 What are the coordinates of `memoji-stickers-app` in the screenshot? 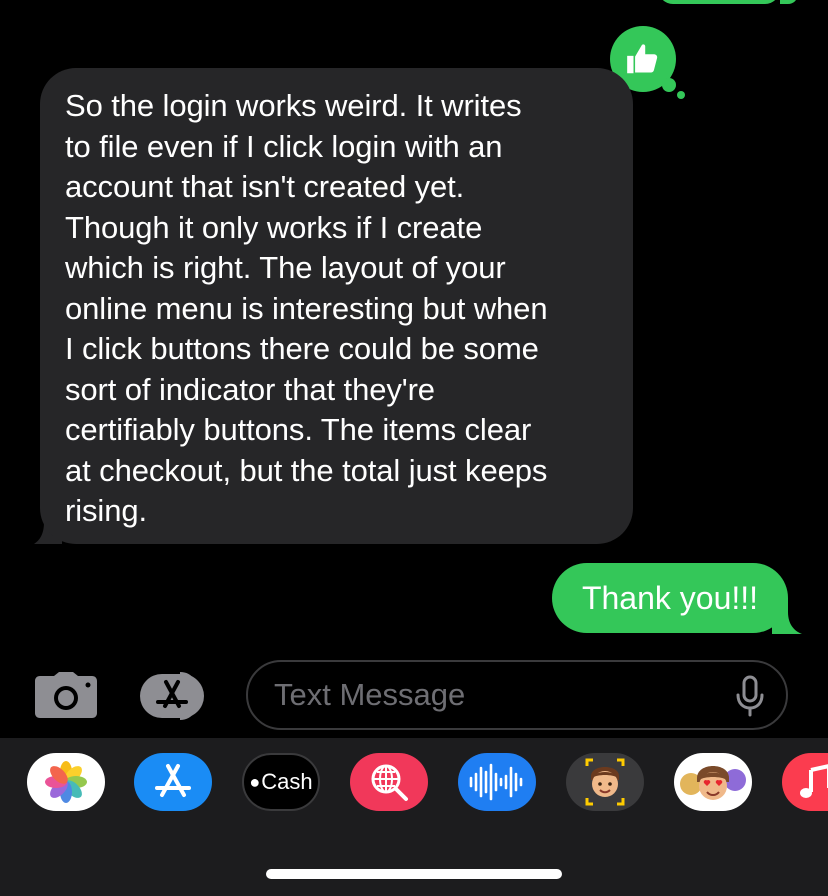 It's located at (713, 782).